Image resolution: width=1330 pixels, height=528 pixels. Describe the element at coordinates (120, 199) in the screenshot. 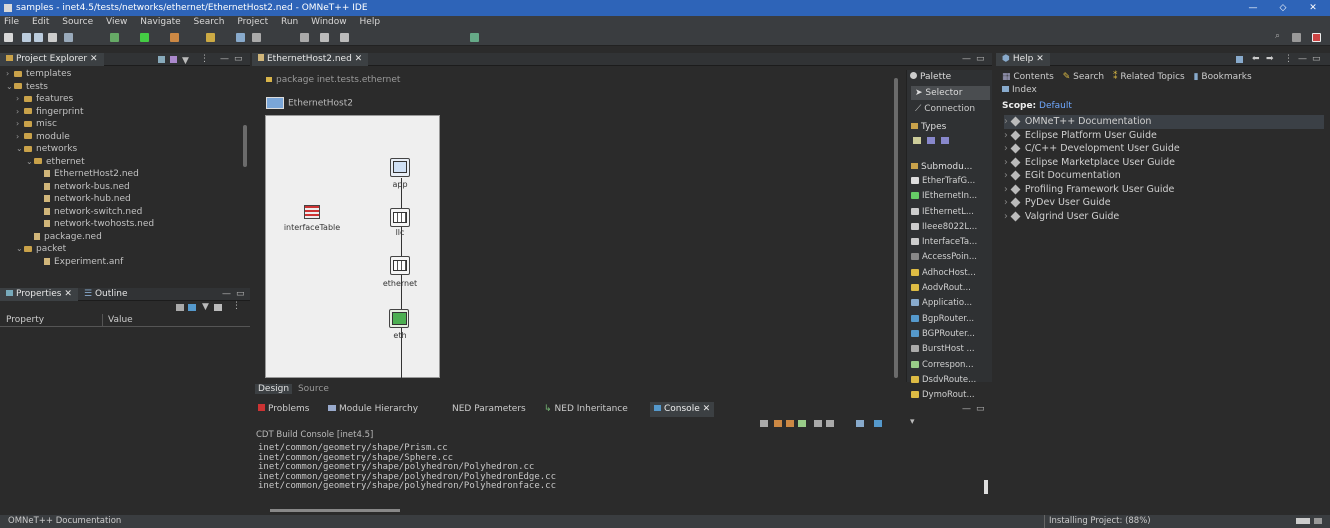

I see `tree-item: network-hub.ned` at that location.